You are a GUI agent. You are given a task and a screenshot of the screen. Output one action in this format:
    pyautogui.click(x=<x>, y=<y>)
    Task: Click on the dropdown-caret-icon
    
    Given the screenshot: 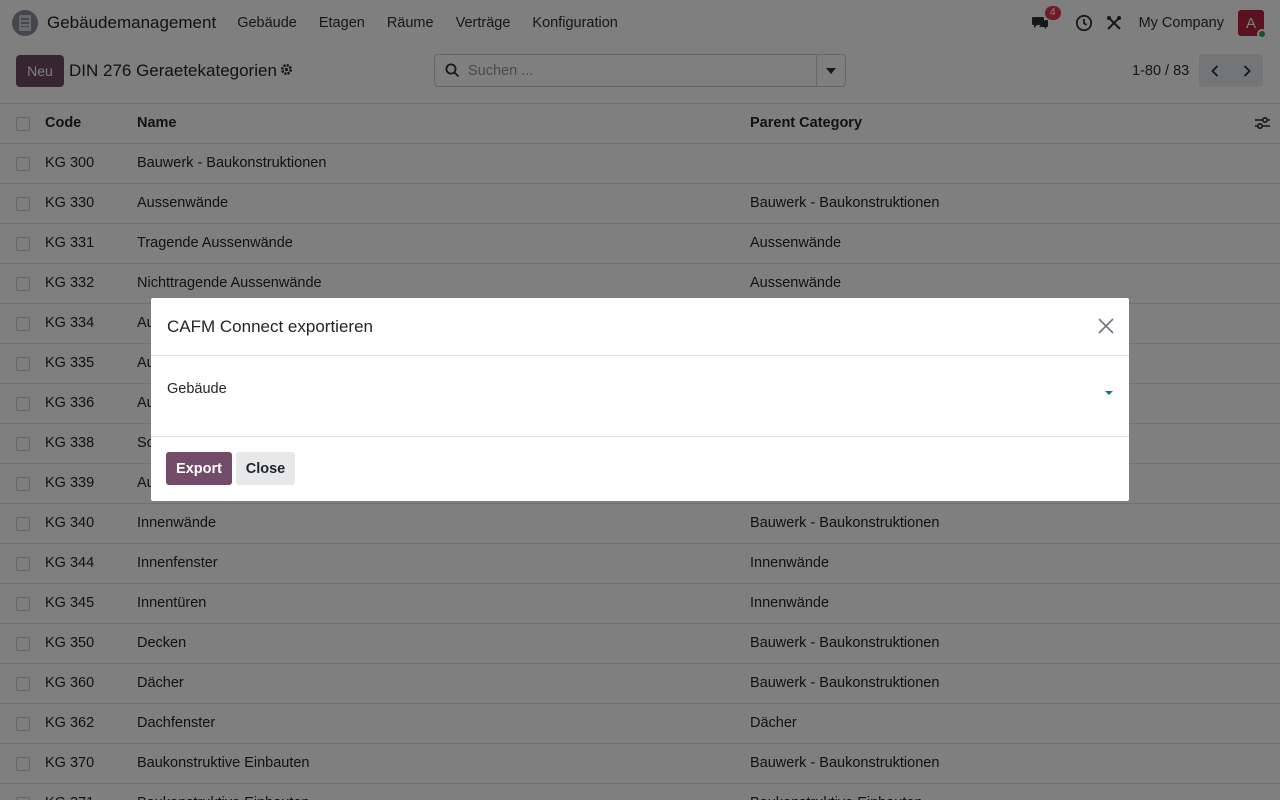 What is the action you would take?
    pyautogui.click(x=1109, y=393)
    